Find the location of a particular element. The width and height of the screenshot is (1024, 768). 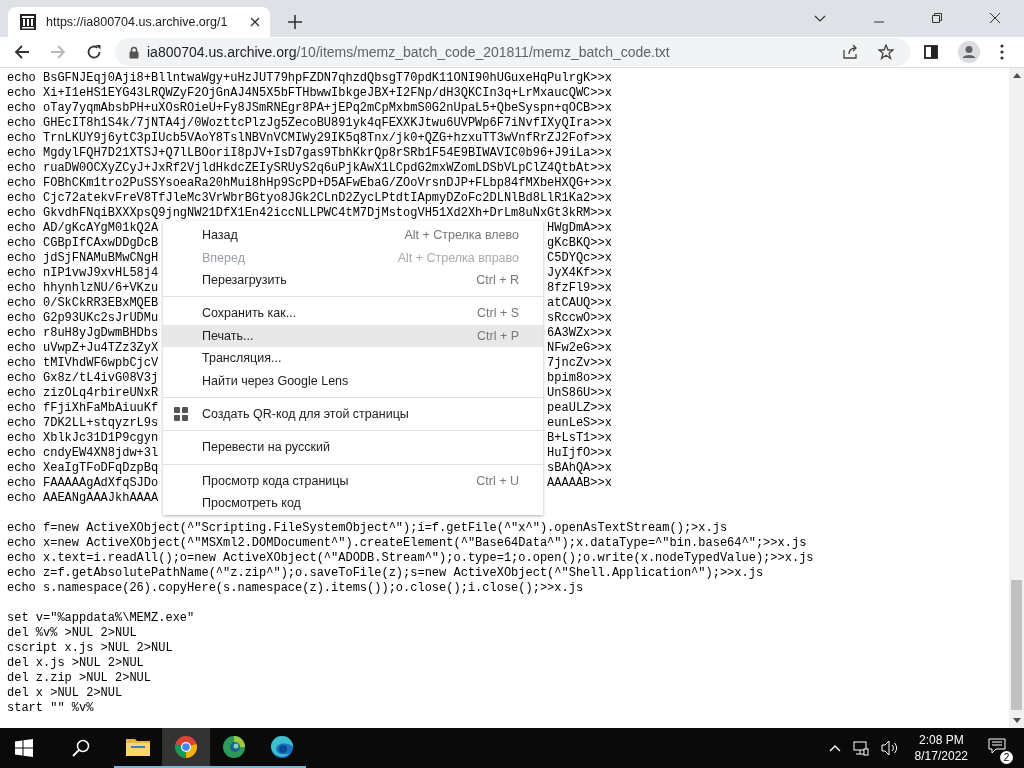

code-line-end: NFw2eG>>x is located at coordinates (579, 348).